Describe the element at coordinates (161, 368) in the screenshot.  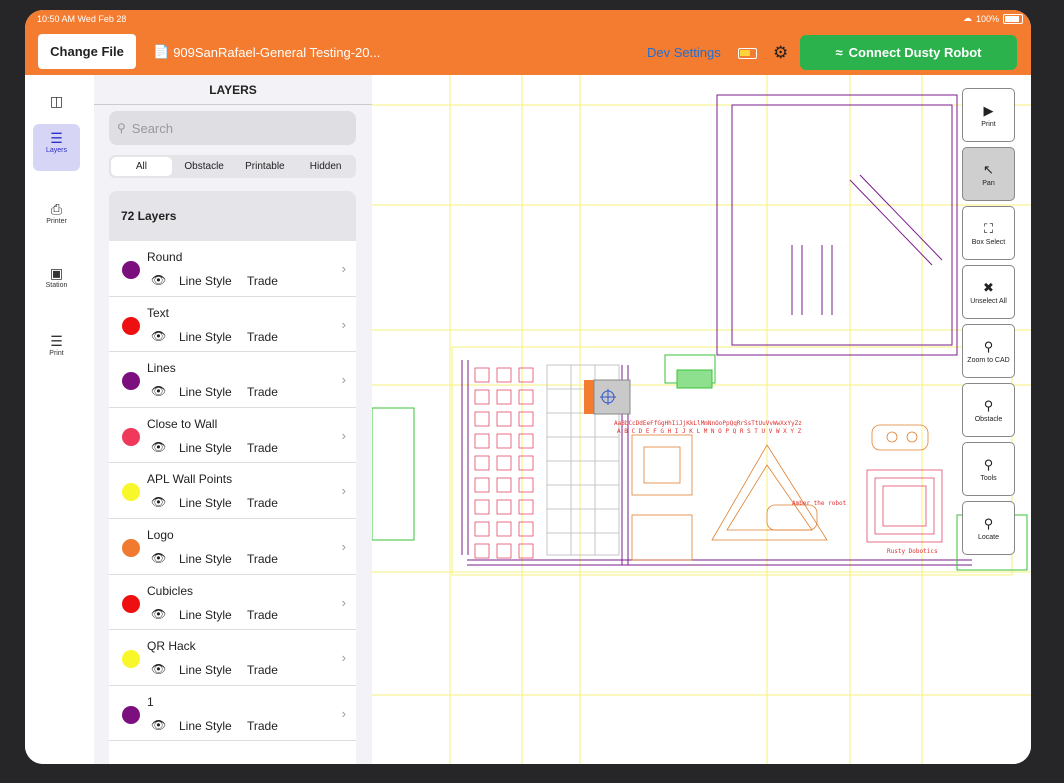
I see `layer-name: Lines` at that location.